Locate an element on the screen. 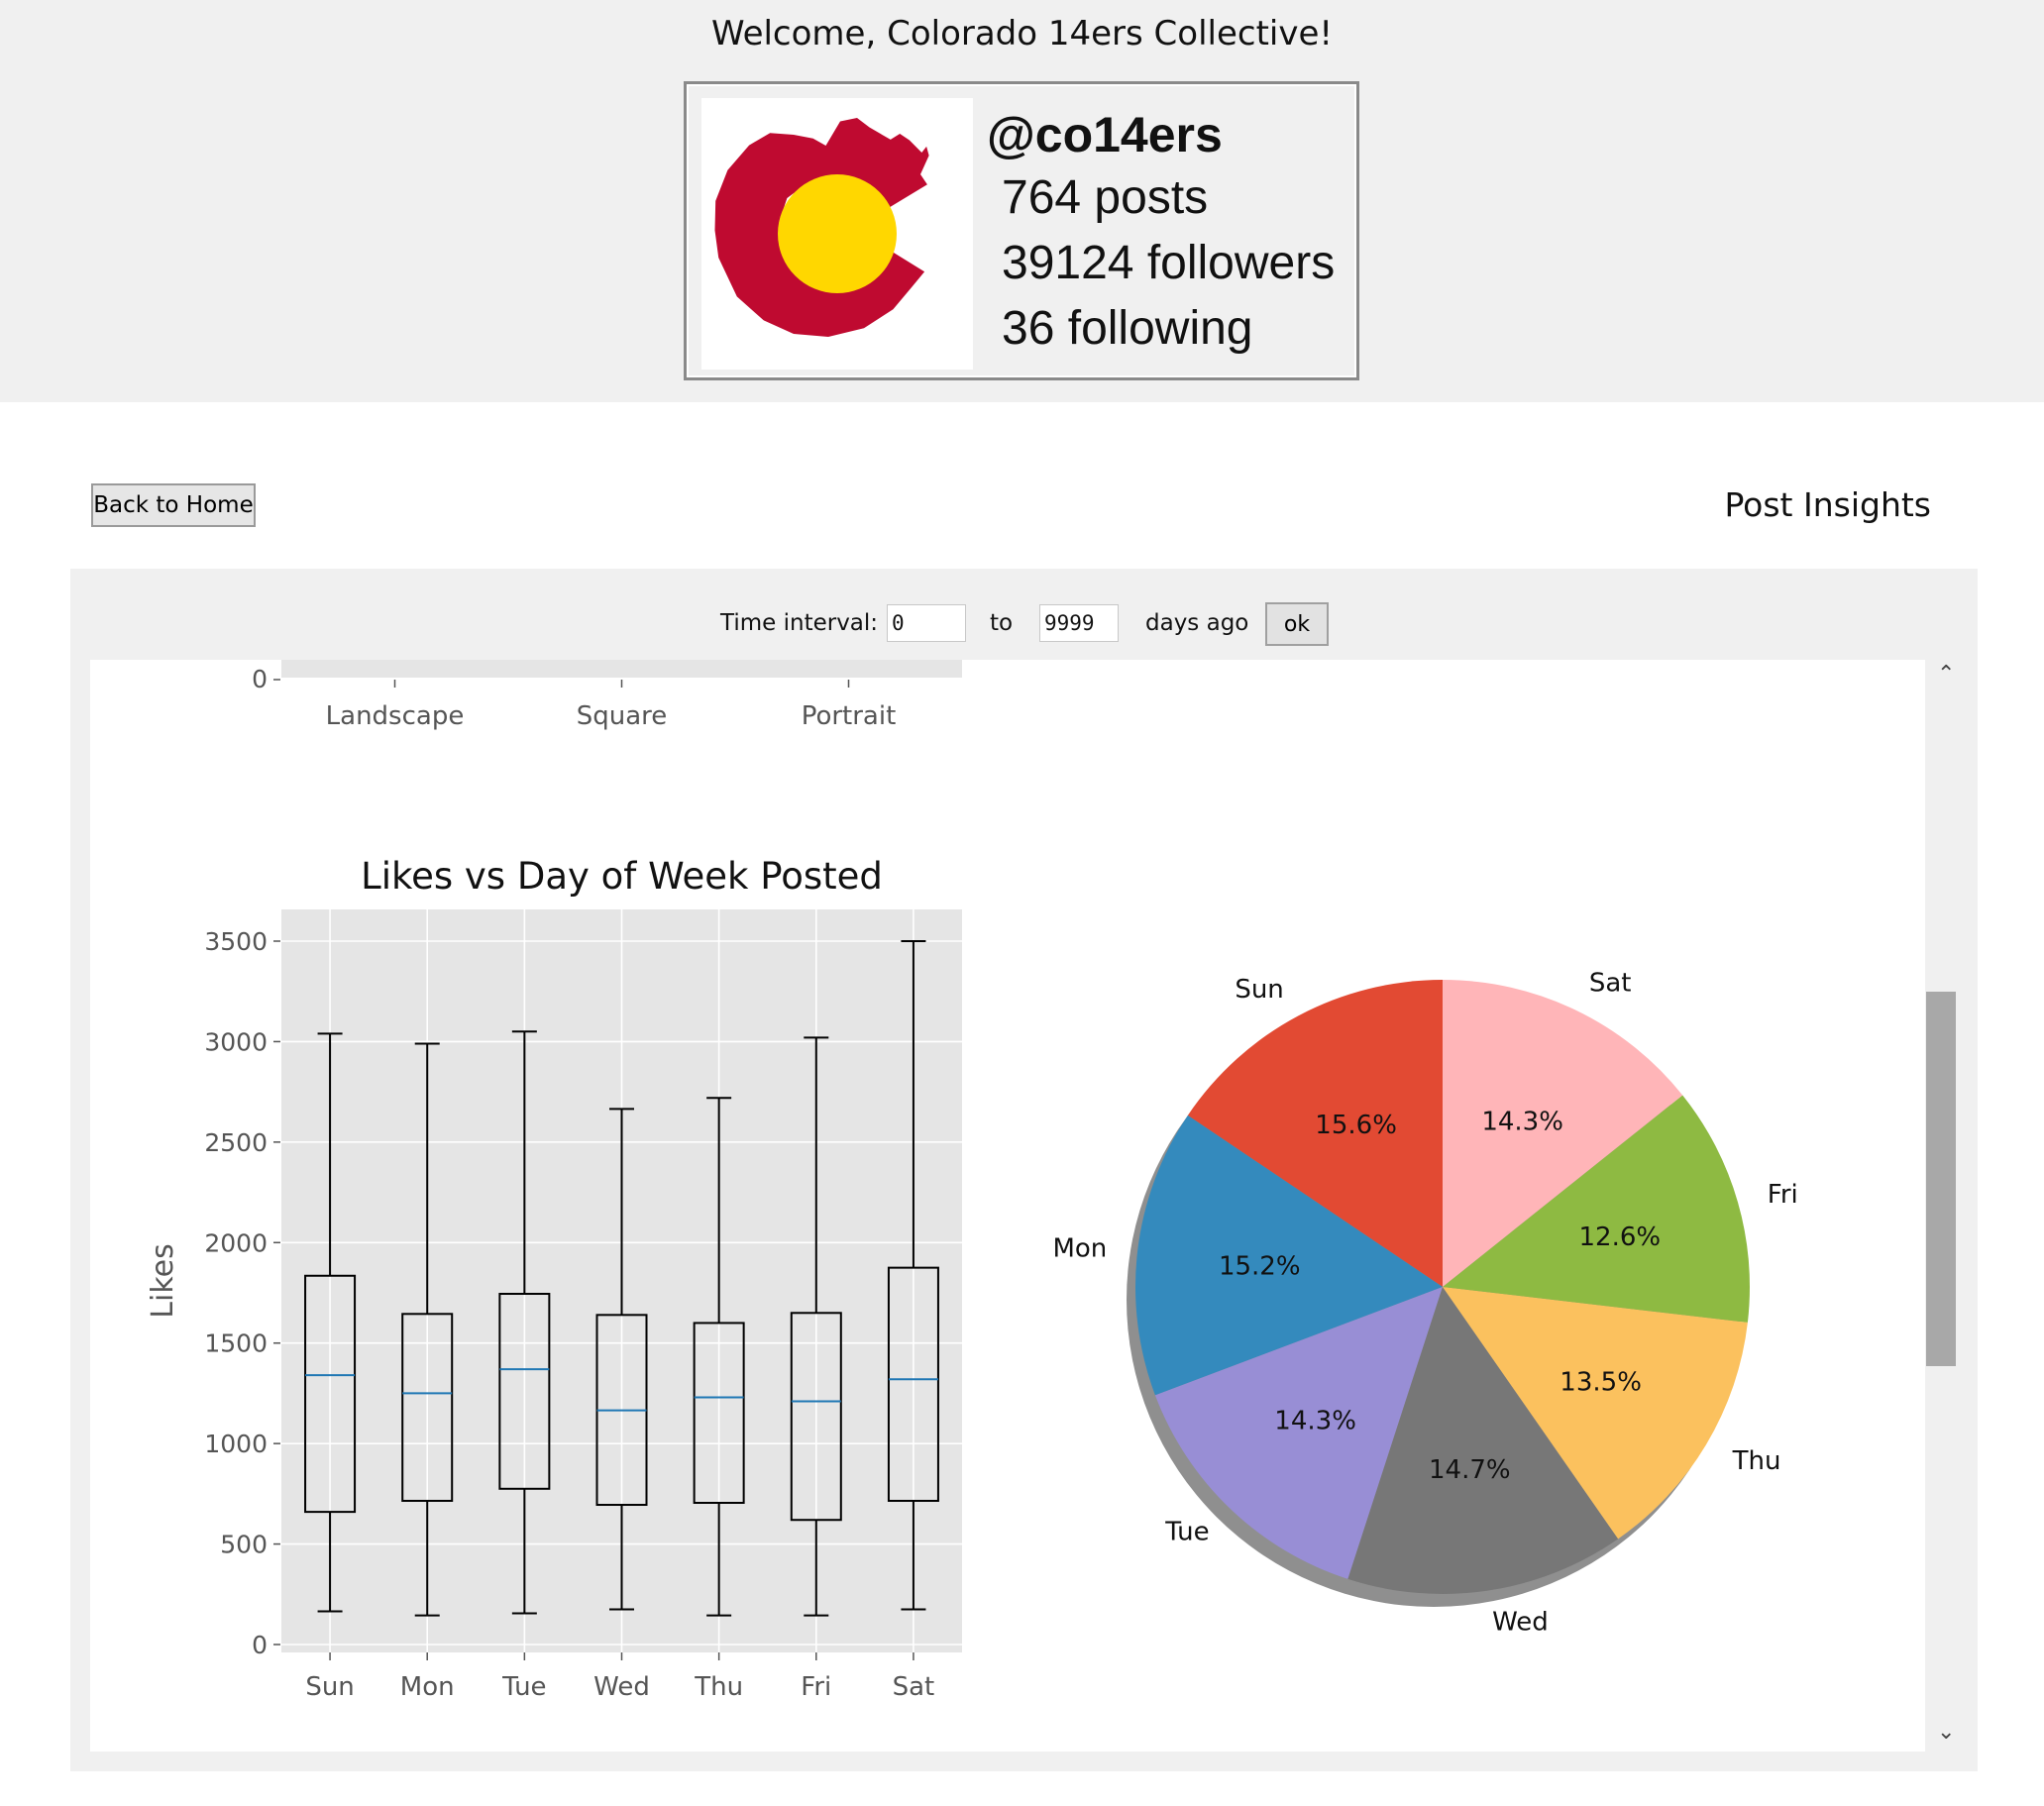 Image resolution: width=2044 pixels, height=1806 pixels. boxplot-ytick-label: 1500 is located at coordinates (236, 1344).